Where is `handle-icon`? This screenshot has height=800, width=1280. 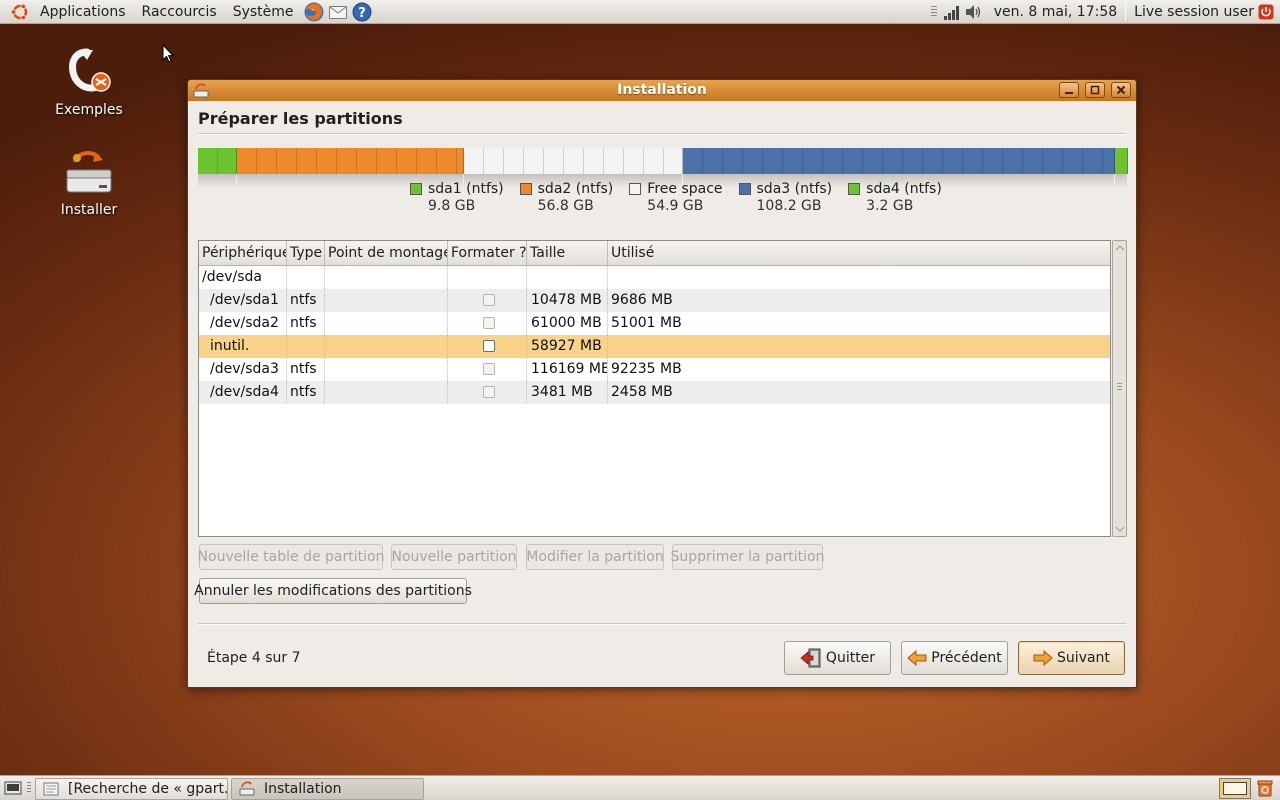 handle-icon is located at coordinates (933, 12).